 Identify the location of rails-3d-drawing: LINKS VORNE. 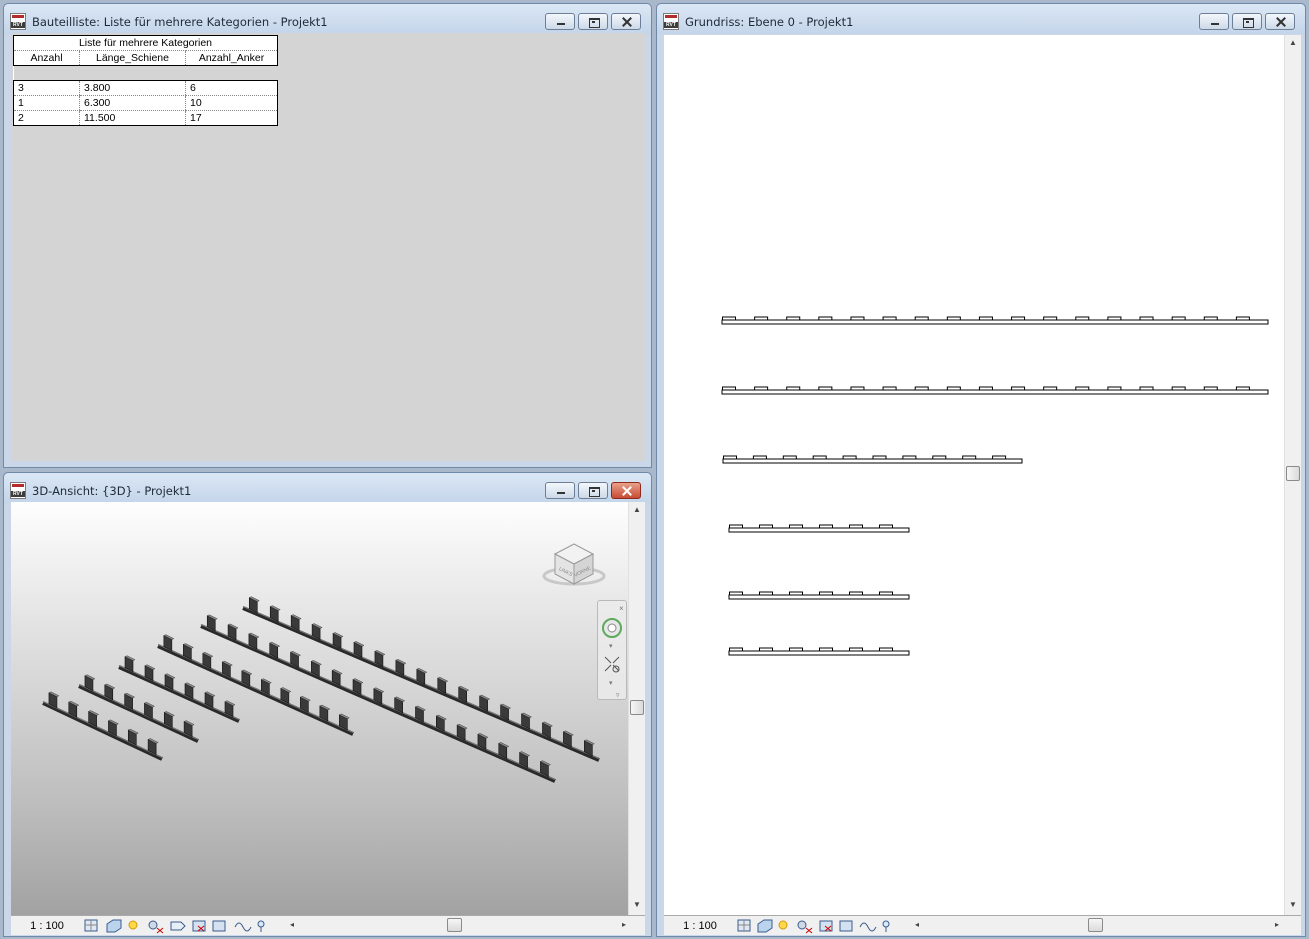
(324, 663).